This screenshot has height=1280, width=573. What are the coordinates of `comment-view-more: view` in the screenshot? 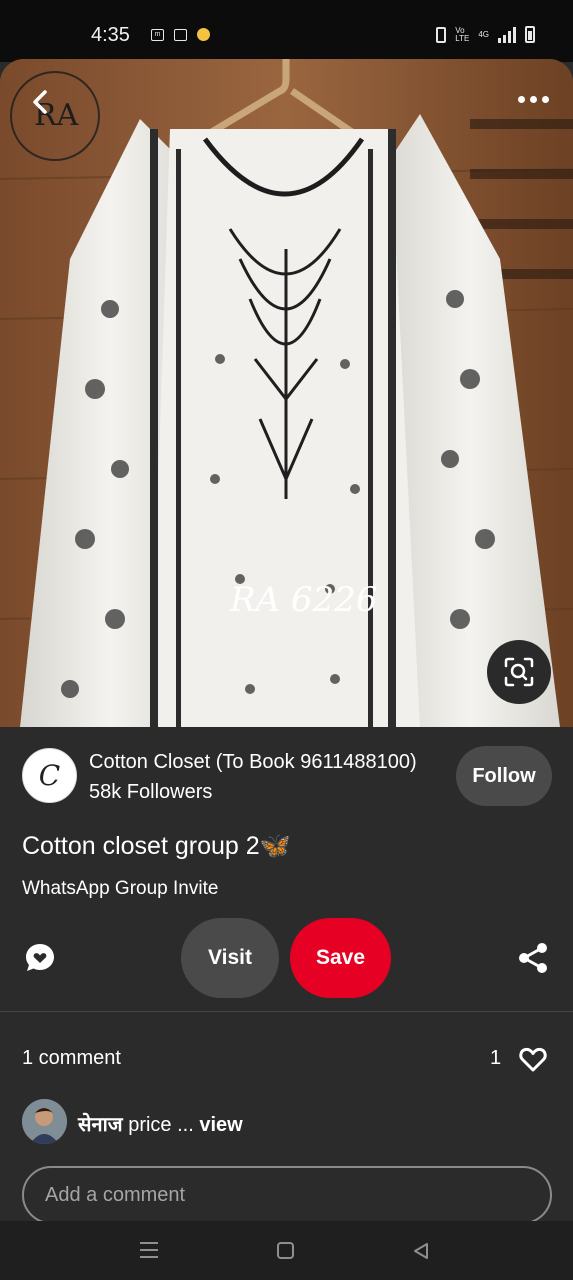 It's located at (220, 1125).